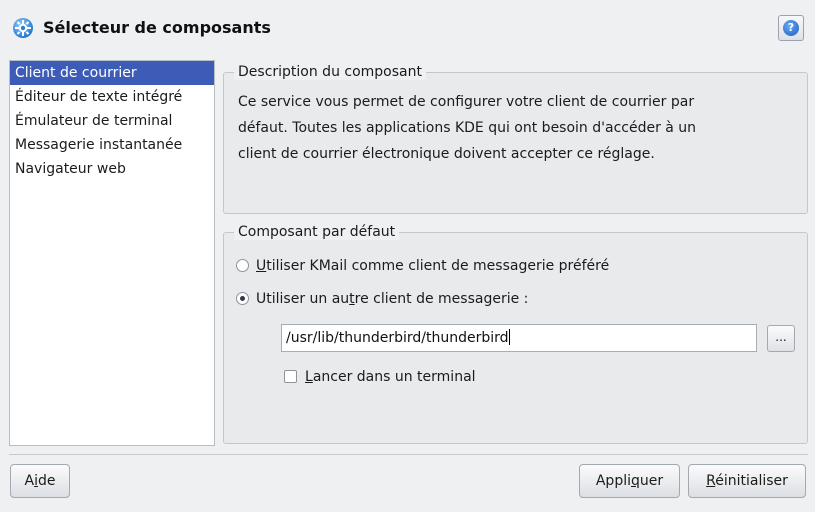  What do you see at coordinates (112, 97) in the screenshot?
I see `list-item-editeur-de-texte: Éditeur de texte intégré` at bounding box center [112, 97].